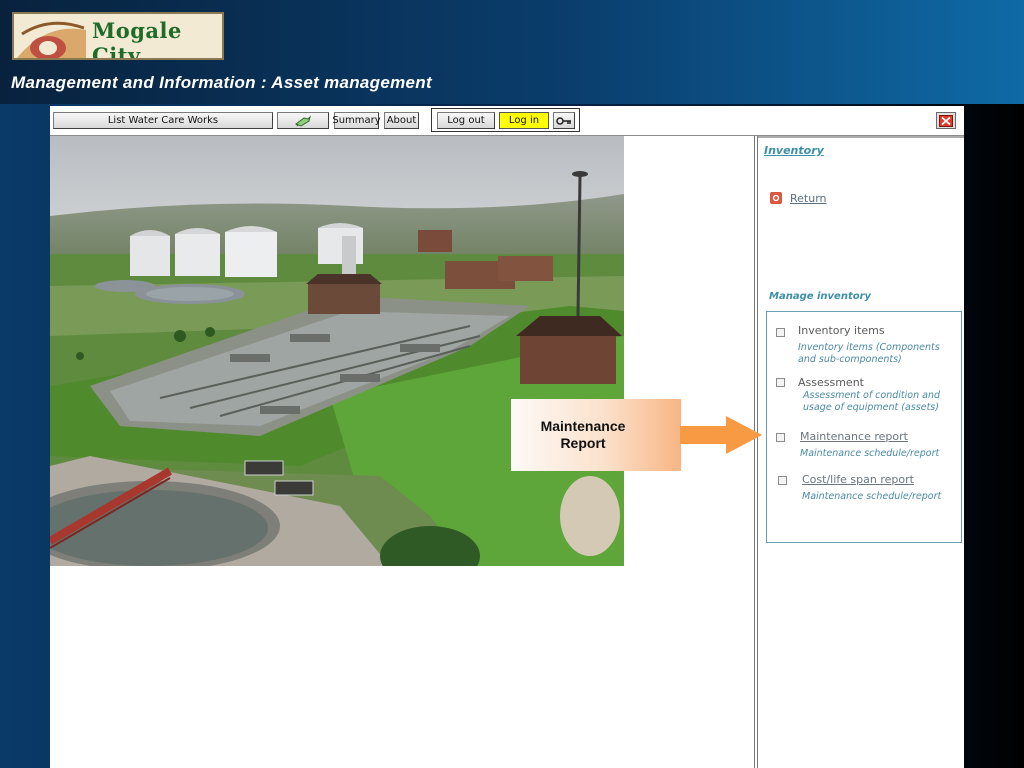 The width and height of the screenshot is (1024, 768). I want to click on return-link: Return, so click(798, 198).